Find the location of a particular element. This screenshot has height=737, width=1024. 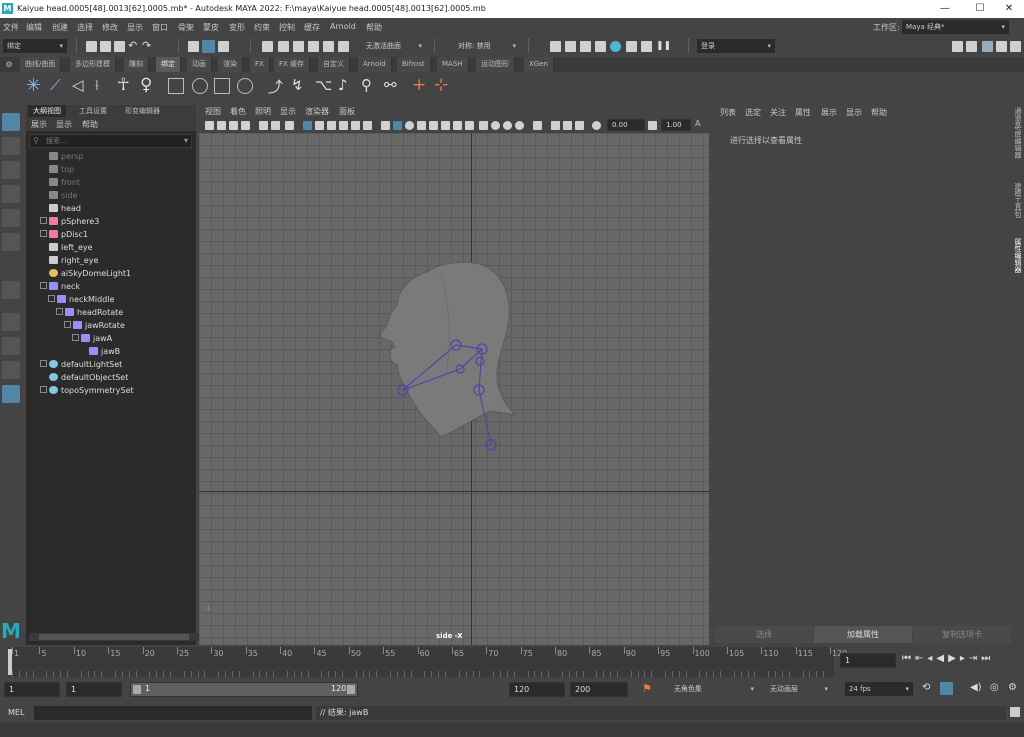

menu-help: 帮助 is located at coordinates (374, 27).